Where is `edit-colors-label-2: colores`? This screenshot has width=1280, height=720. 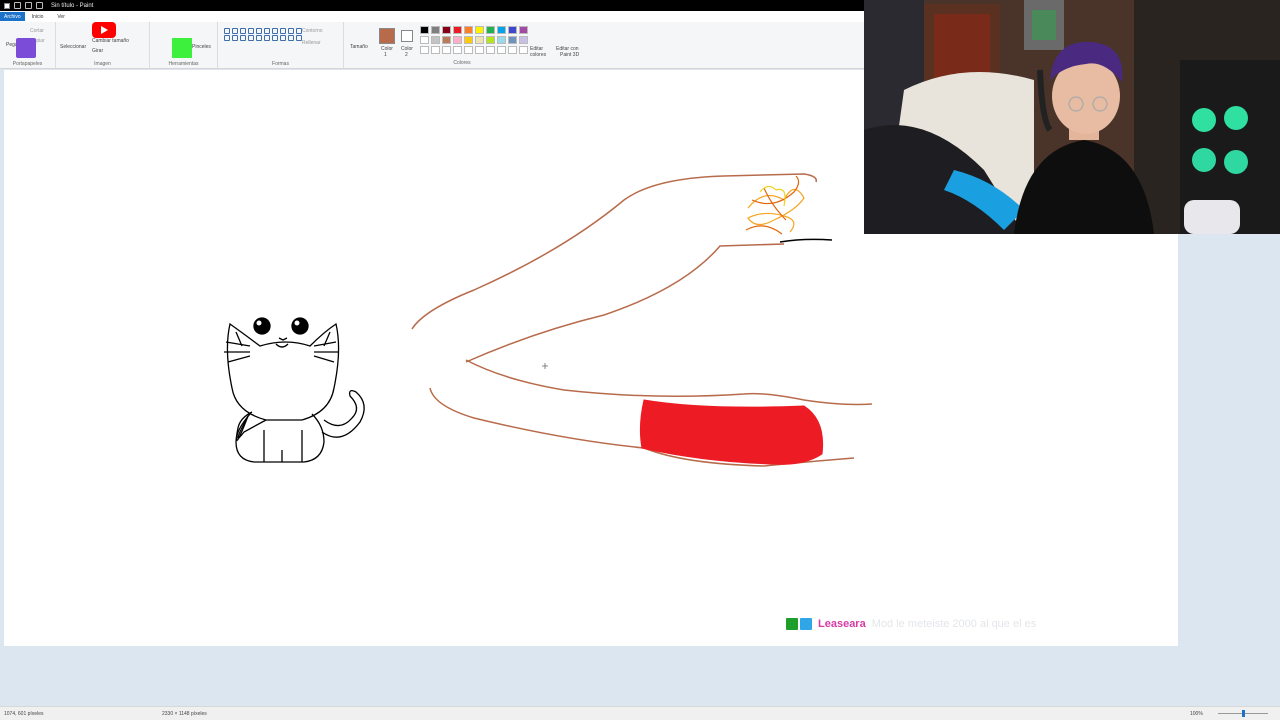 edit-colors-label-2: colores is located at coordinates (538, 55).